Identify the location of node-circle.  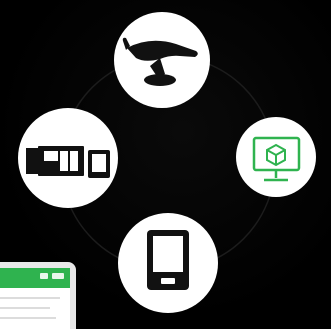
(162, 60).